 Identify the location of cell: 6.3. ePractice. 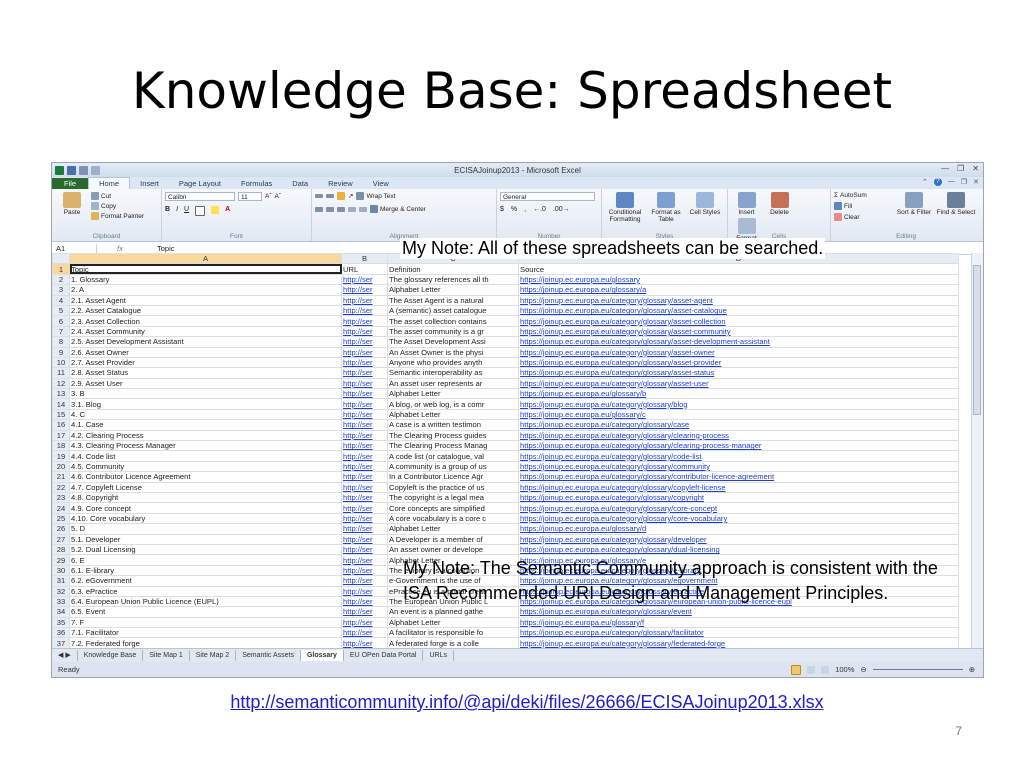
(205, 591).